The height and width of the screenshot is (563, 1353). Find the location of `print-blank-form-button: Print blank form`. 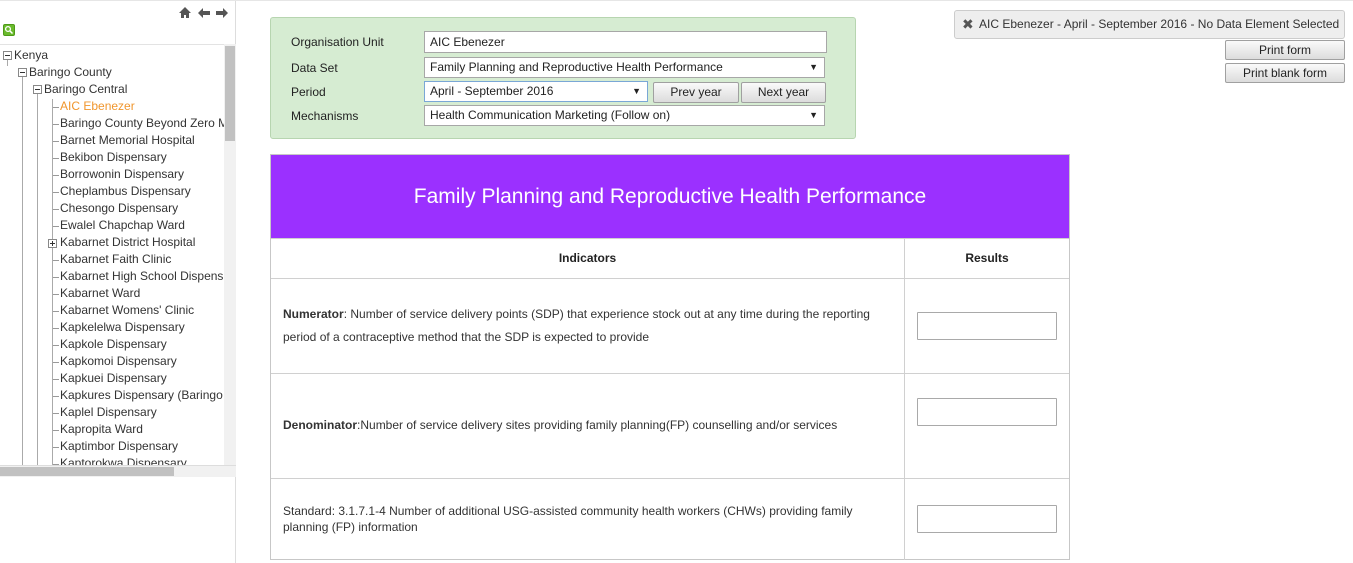

print-blank-form-button: Print blank form is located at coordinates (1285, 73).